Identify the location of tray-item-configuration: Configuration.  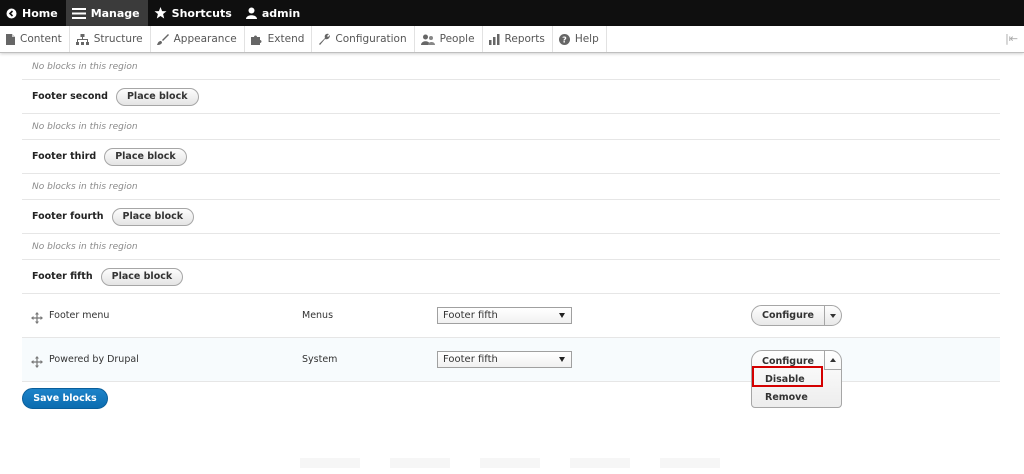
(363, 39).